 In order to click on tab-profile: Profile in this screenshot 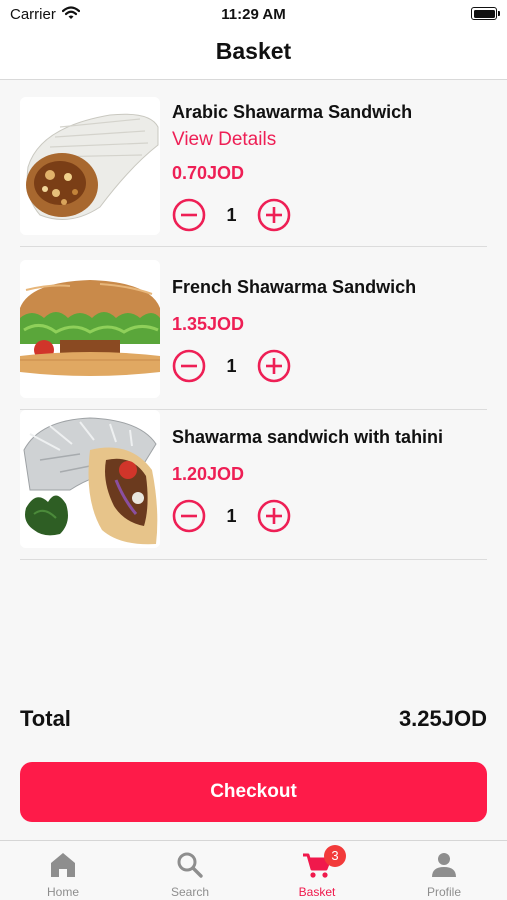, I will do `click(444, 870)`.